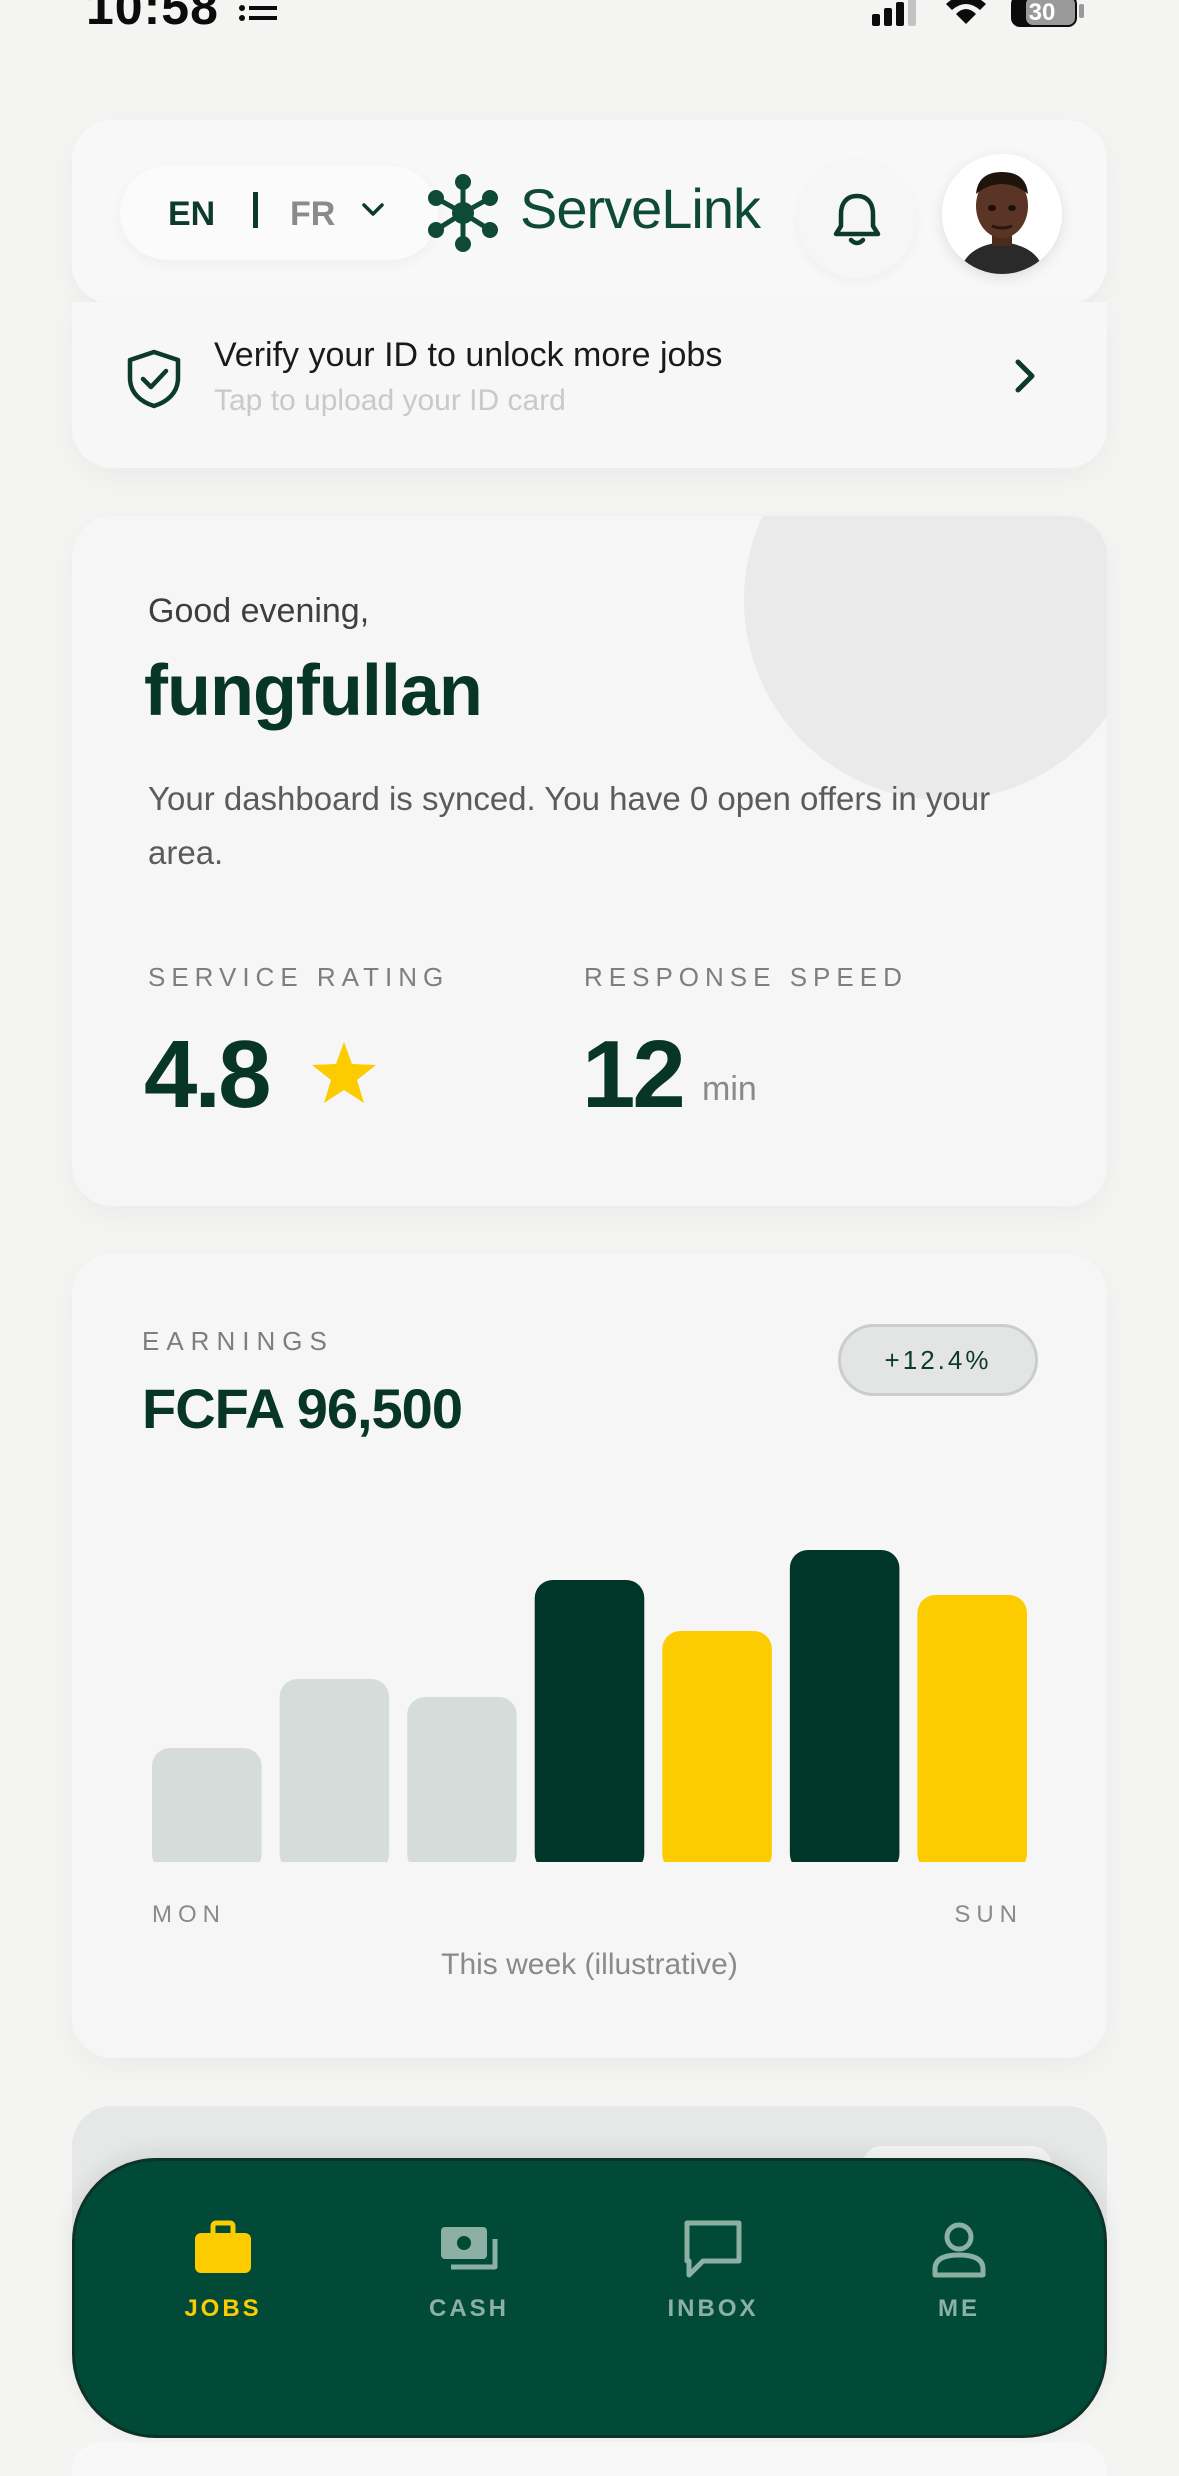 The image size is (1179, 2476). I want to click on brand-logo-icon, so click(463, 213).